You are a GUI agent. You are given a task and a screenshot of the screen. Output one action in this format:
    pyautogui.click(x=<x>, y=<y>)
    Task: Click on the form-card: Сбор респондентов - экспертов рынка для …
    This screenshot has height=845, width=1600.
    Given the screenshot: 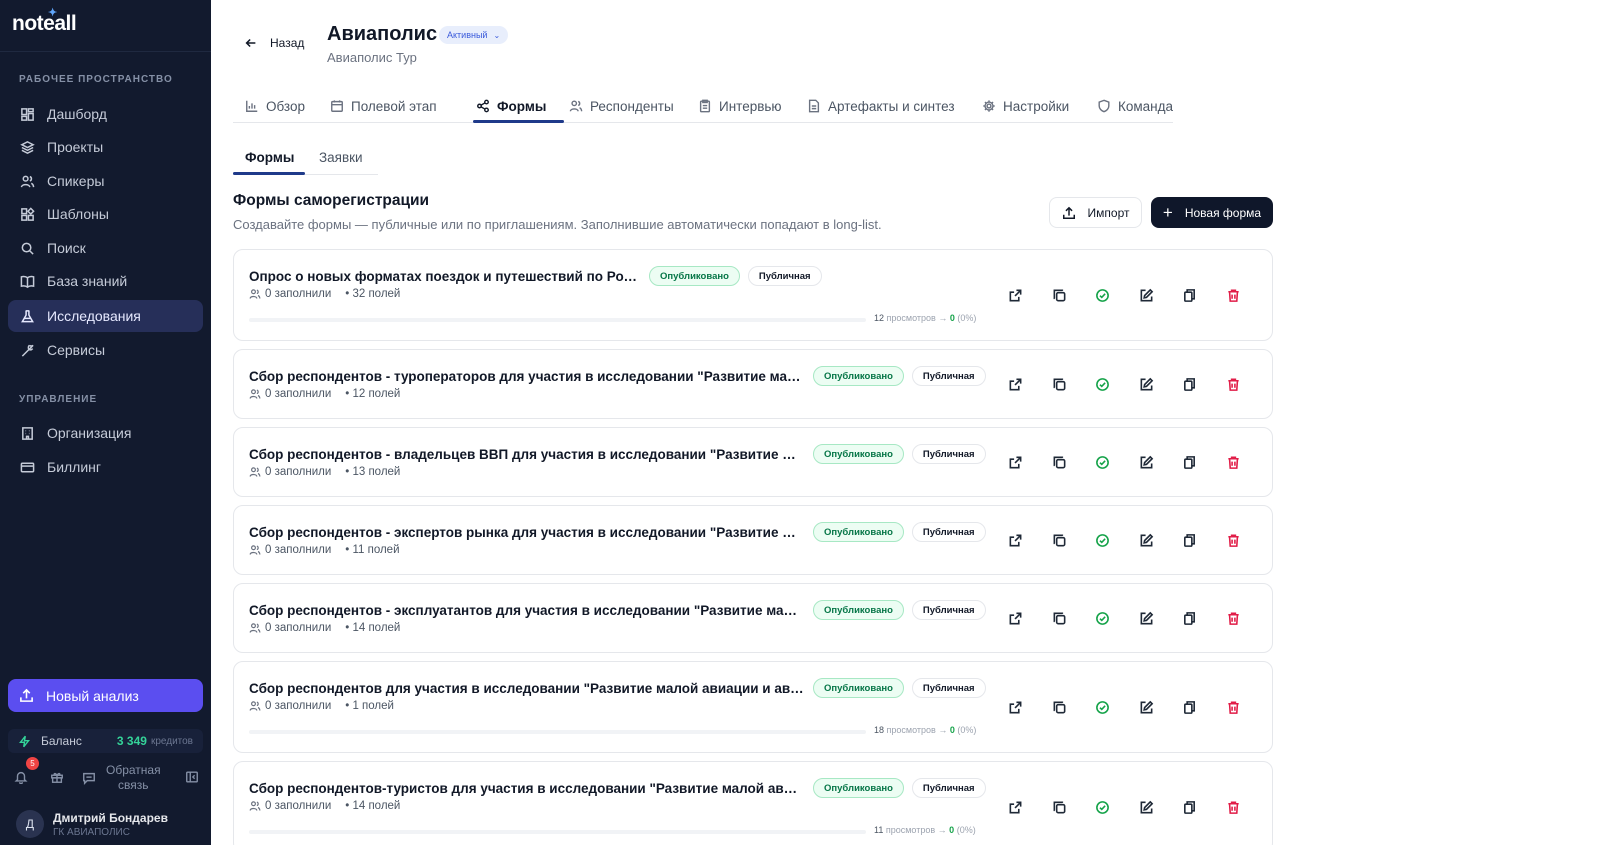 What is the action you would take?
    pyautogui.click(x=753, y=540)
    